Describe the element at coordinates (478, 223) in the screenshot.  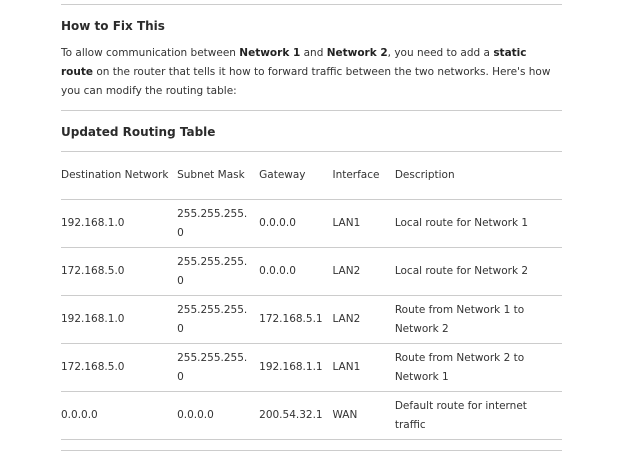
I see `cell-description: Local route for Network 1` at that location.